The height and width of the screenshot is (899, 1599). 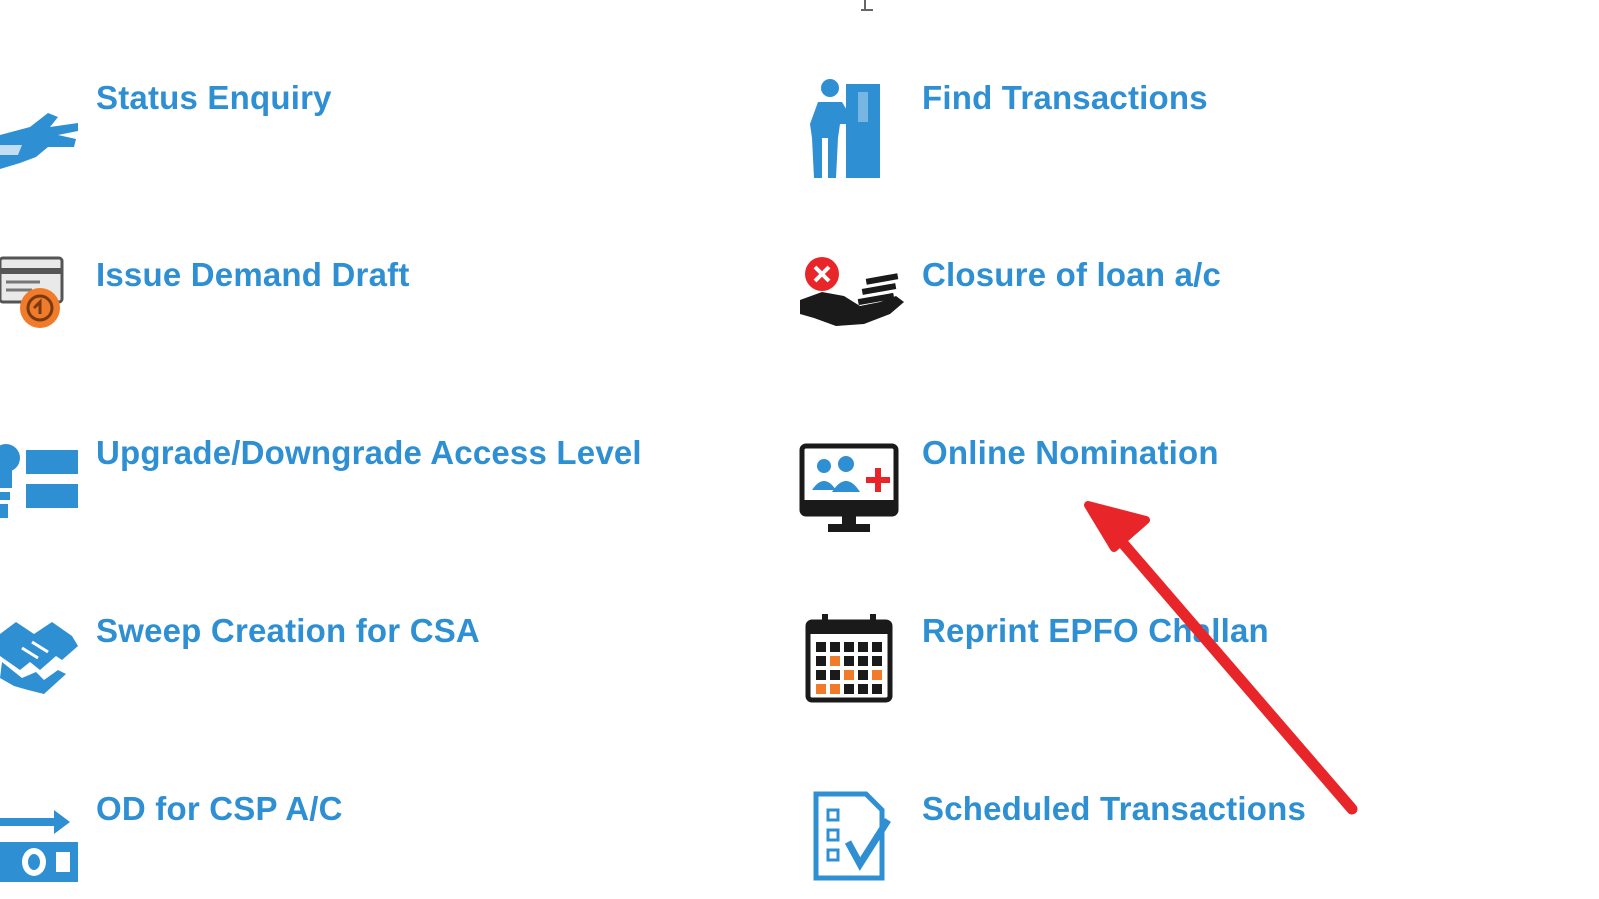 What do you see at coordinates (849, 489) in the screenshot?
I see `monitor-users-plus-icon` at bounding box center [849, 489].